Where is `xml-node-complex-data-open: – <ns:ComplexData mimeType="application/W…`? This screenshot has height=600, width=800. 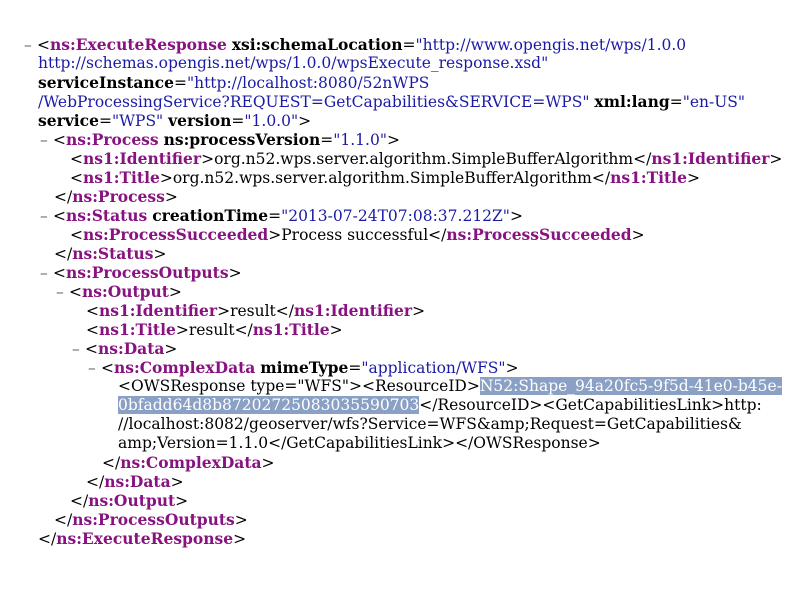 xml-node-complex-data-open: – <ns:ComplexData mimeType="application/W… is located at coordinates (303, 367).